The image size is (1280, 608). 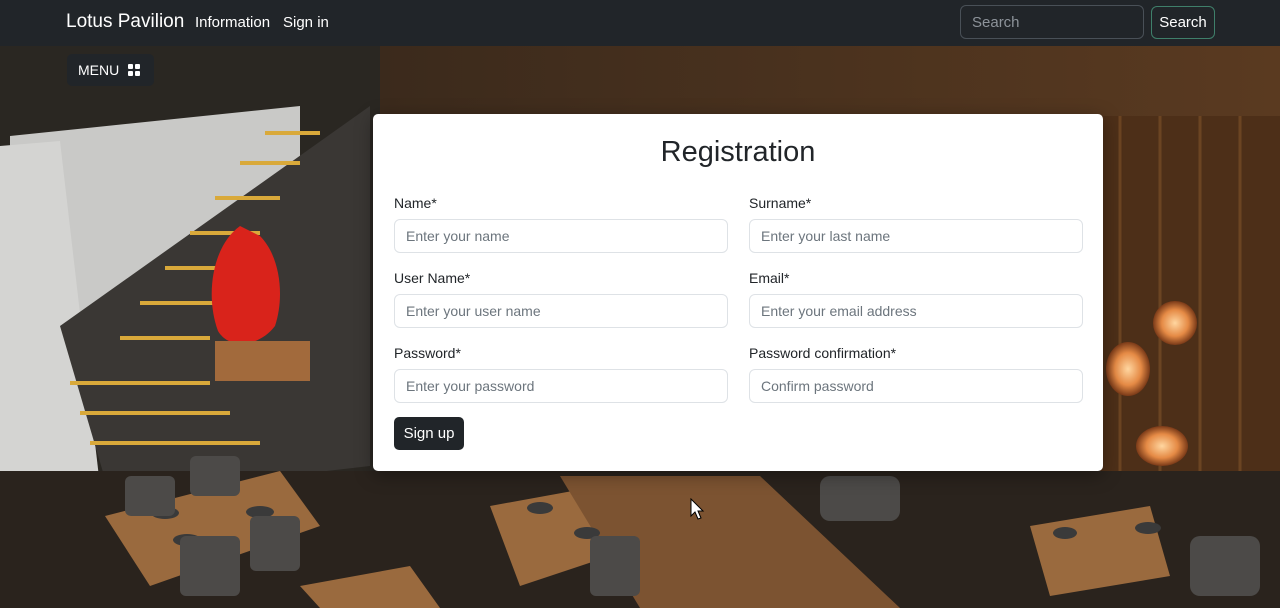 I want to click on password-input, so click(x=561, y=386).